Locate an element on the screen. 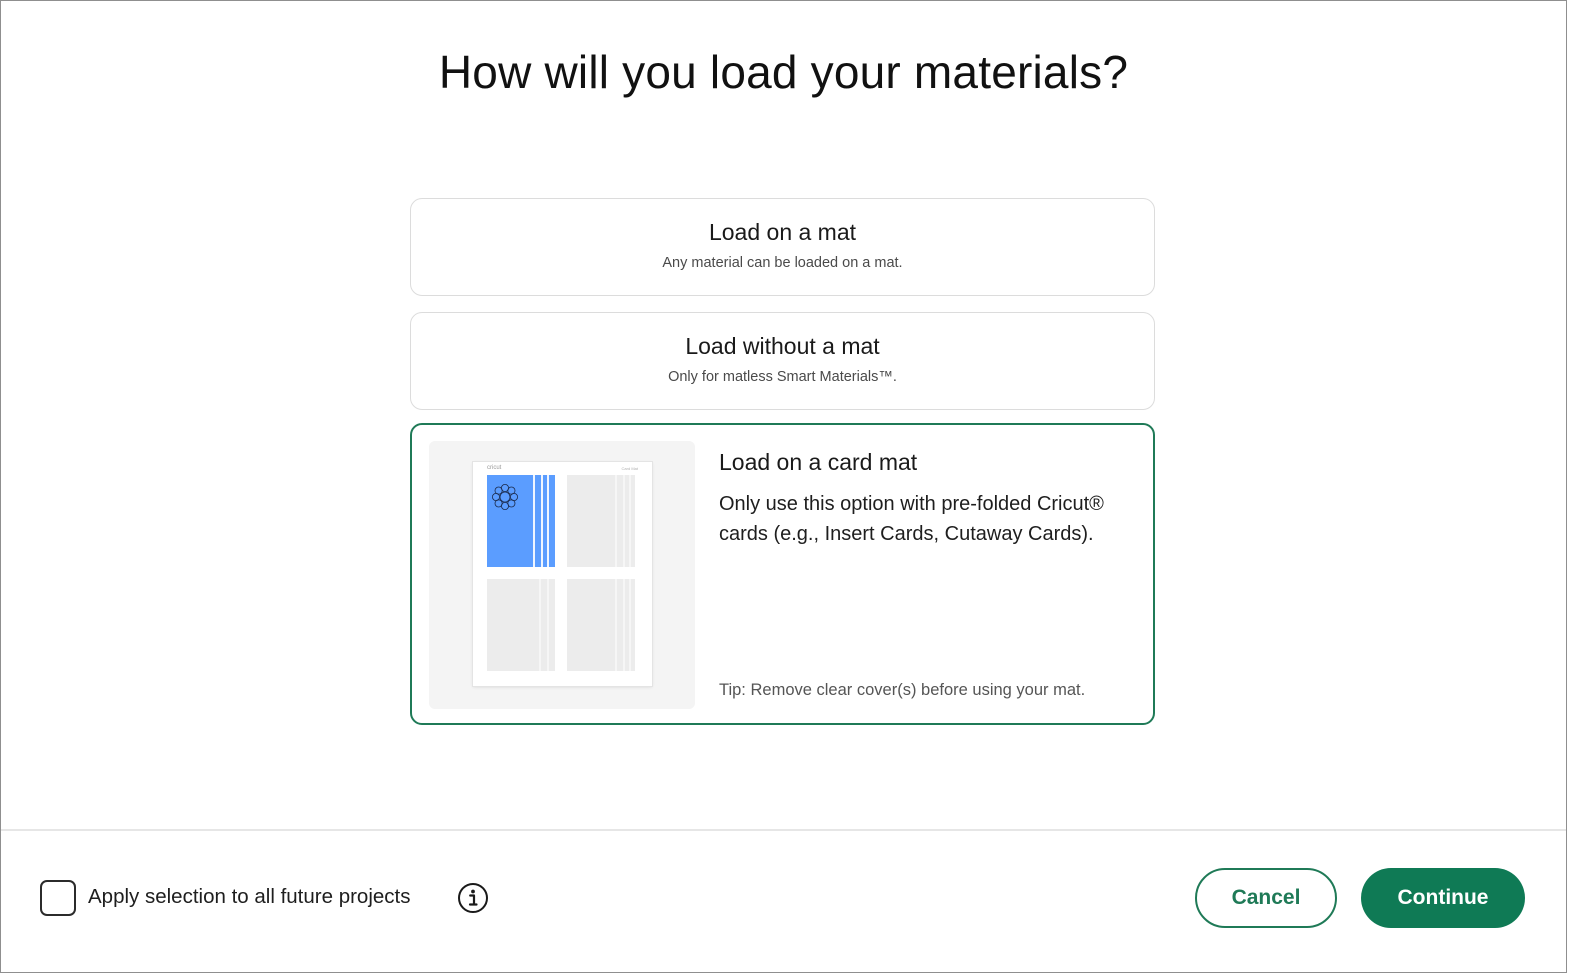 The width and height of the screenshot is (1578, 980). apply-all-checkbox is located at coordinates (58, 898).